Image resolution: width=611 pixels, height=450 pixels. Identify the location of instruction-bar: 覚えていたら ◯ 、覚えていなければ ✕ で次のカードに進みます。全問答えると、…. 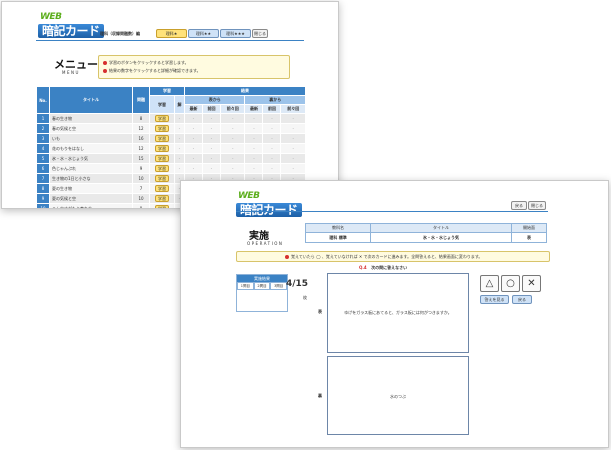
(393, 256).